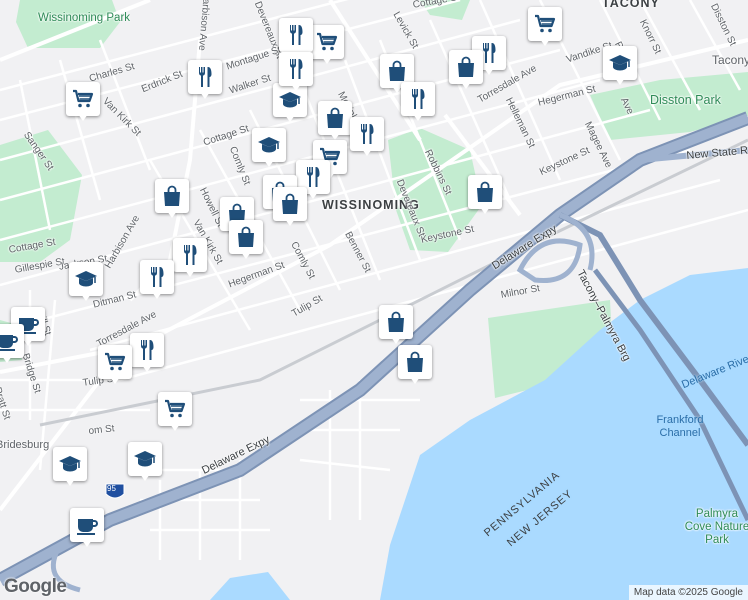  Describe the element at coordinates (631, 5) in the screenshot. I see `label-tacony: TACONY` at that location.